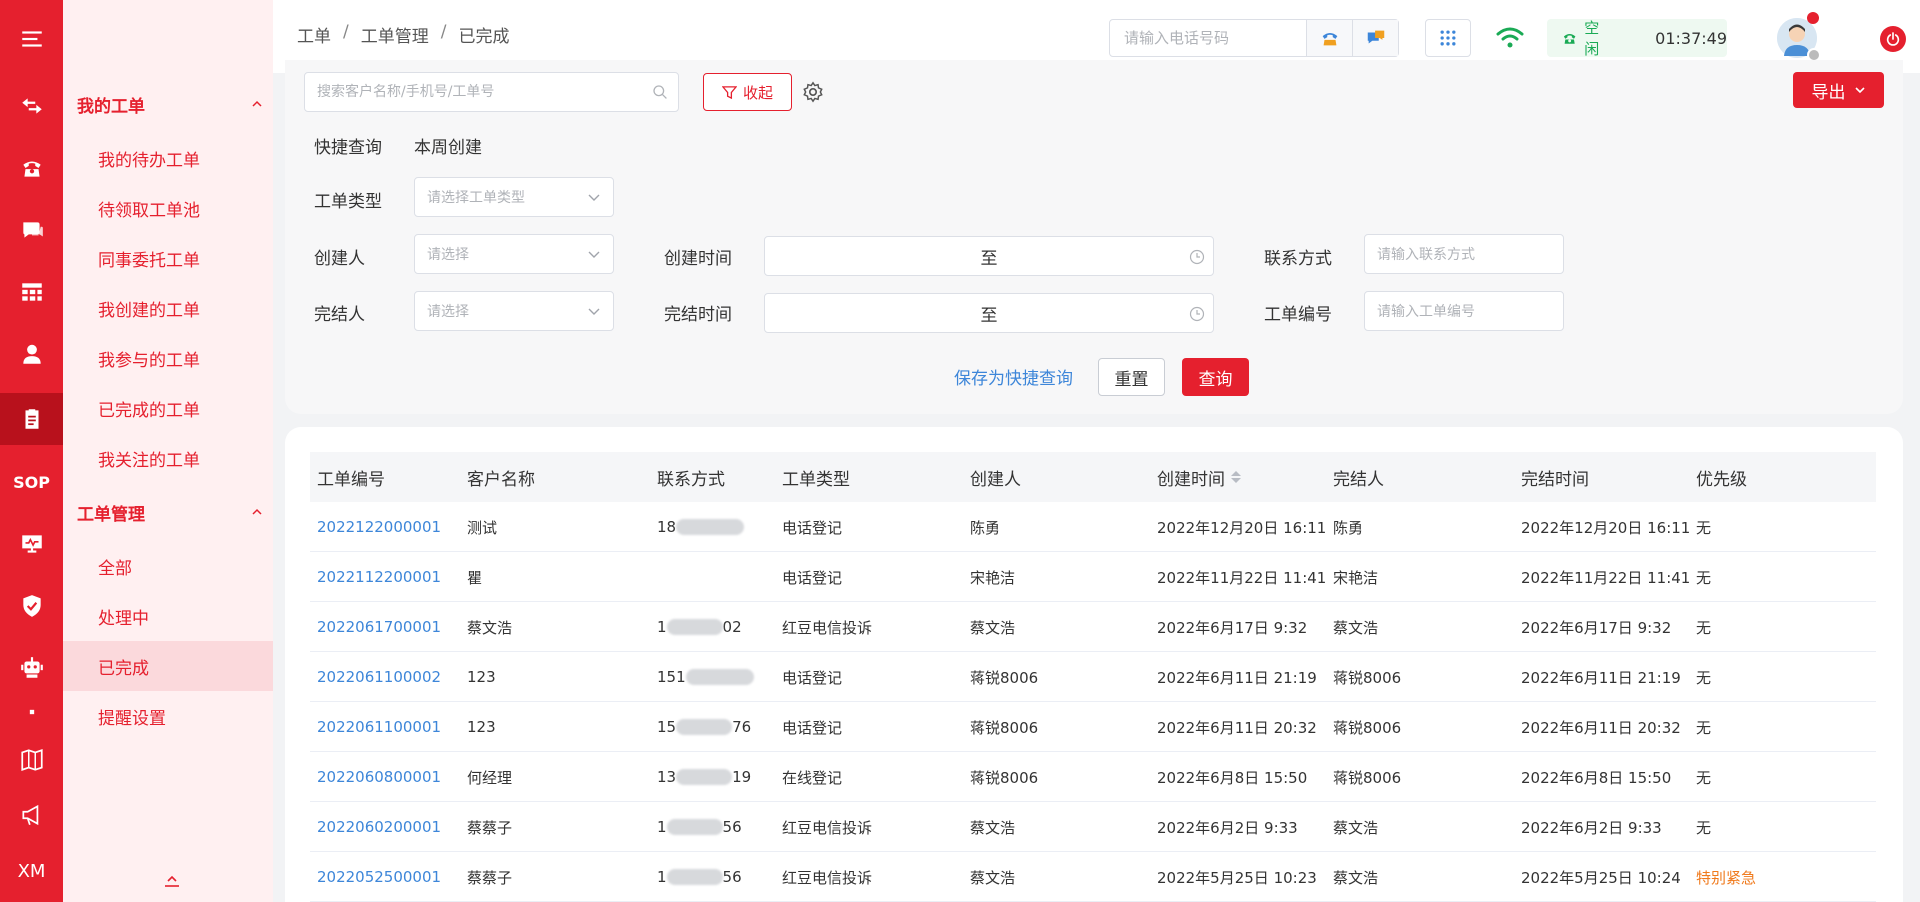  I want to click on finish-time-label: 完结时间, so click(698, 315).